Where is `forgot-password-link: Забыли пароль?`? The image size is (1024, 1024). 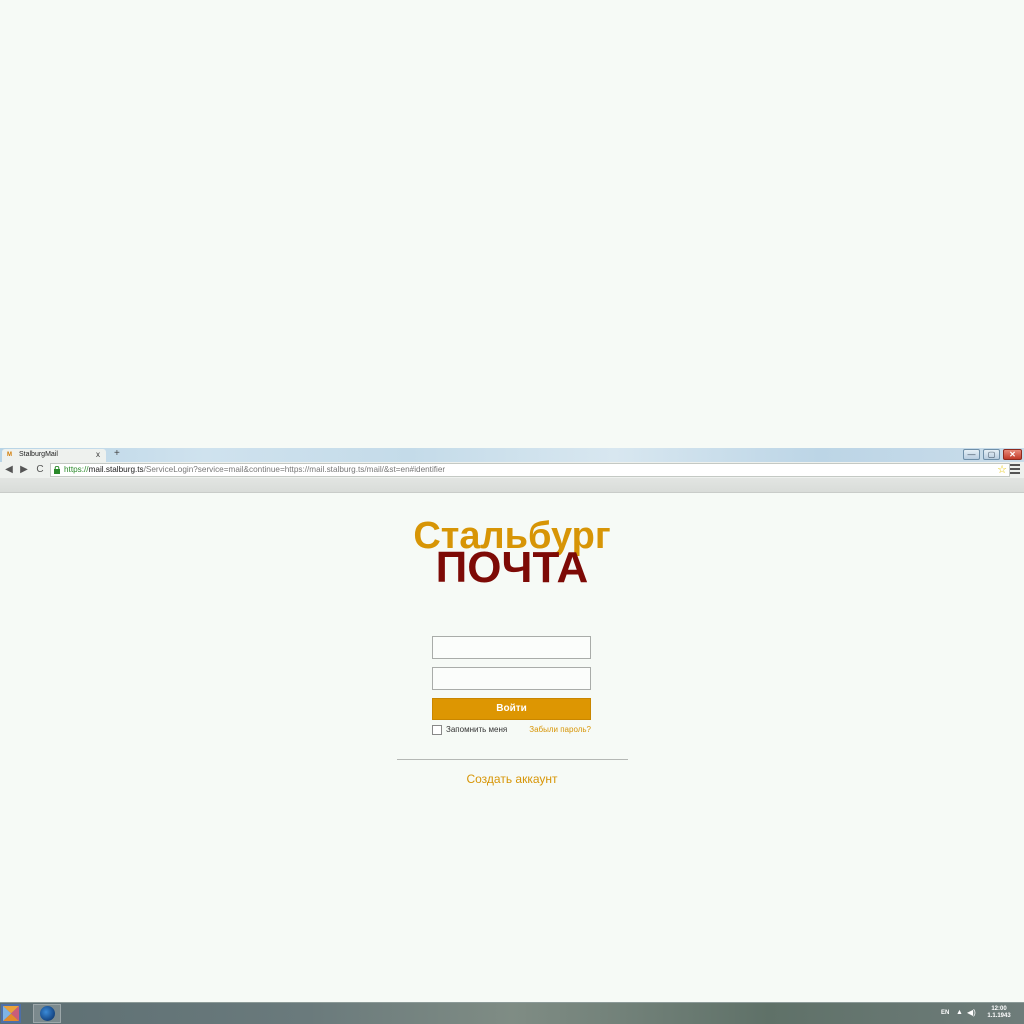 forgot-password-link: Забыли пароль? is located at coordinates (560, 730).